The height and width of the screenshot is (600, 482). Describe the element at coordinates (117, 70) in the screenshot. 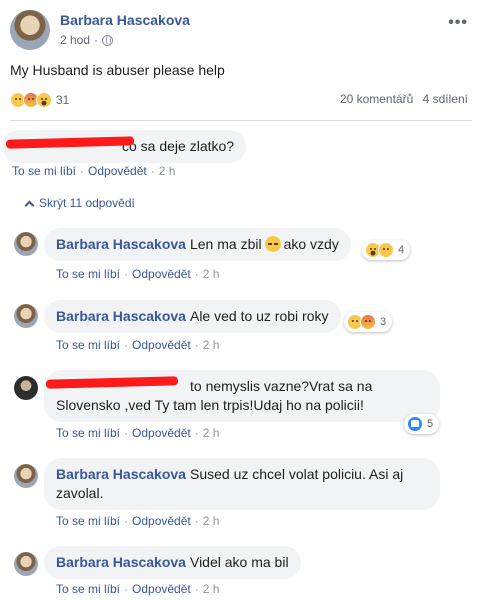

I see `post-text: My Husband is abuser please help` at that location.